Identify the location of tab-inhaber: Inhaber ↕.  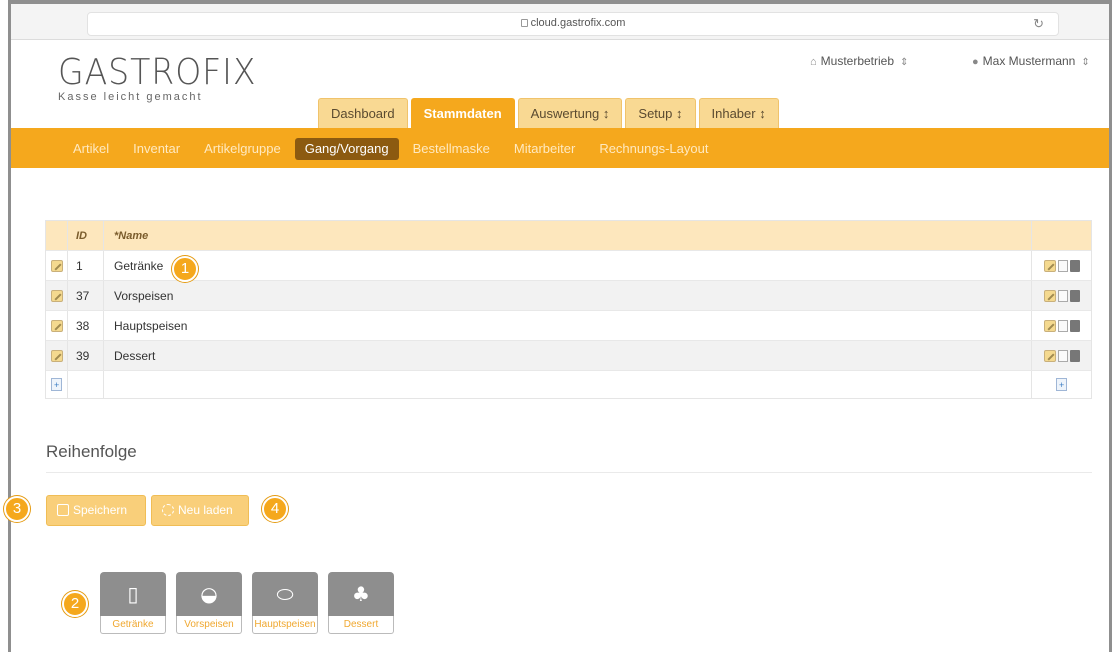
(738, 113).